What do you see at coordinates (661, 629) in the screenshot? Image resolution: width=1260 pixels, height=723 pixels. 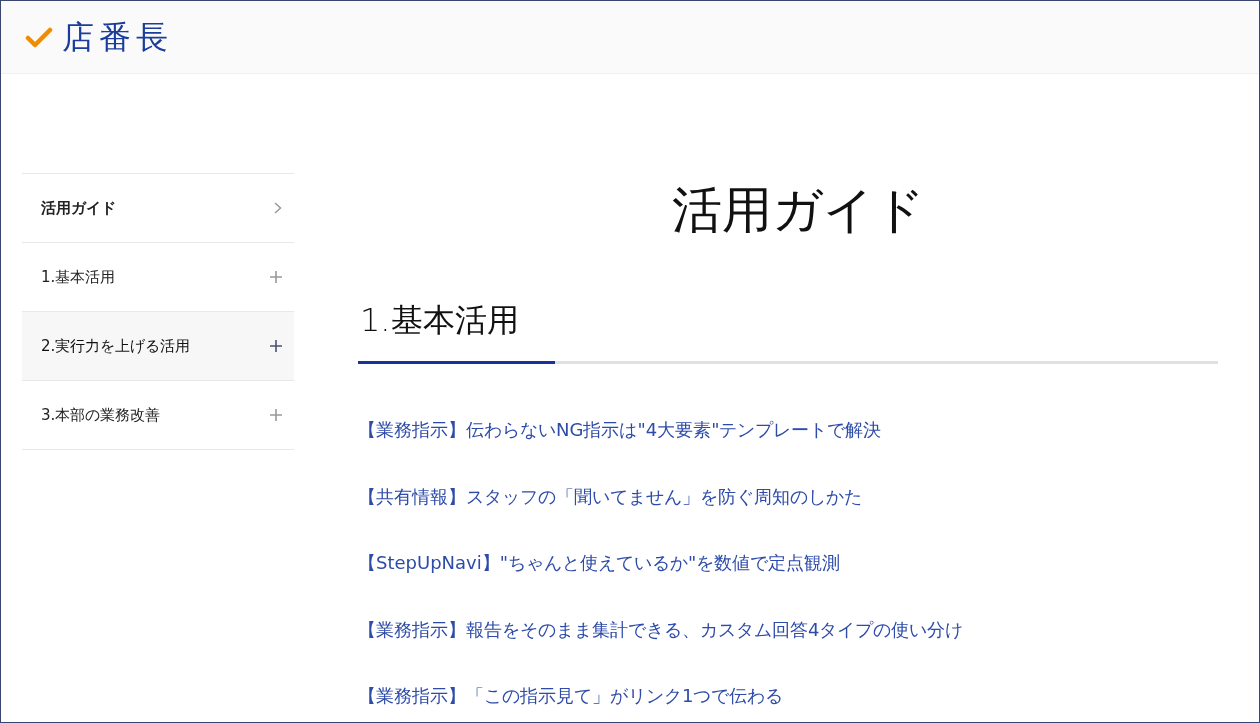 I see `article-link: 【業務指示】報告をそのまま集計できる、カスタム回答4タイプの使い分け` at bounding box center [661, 629].